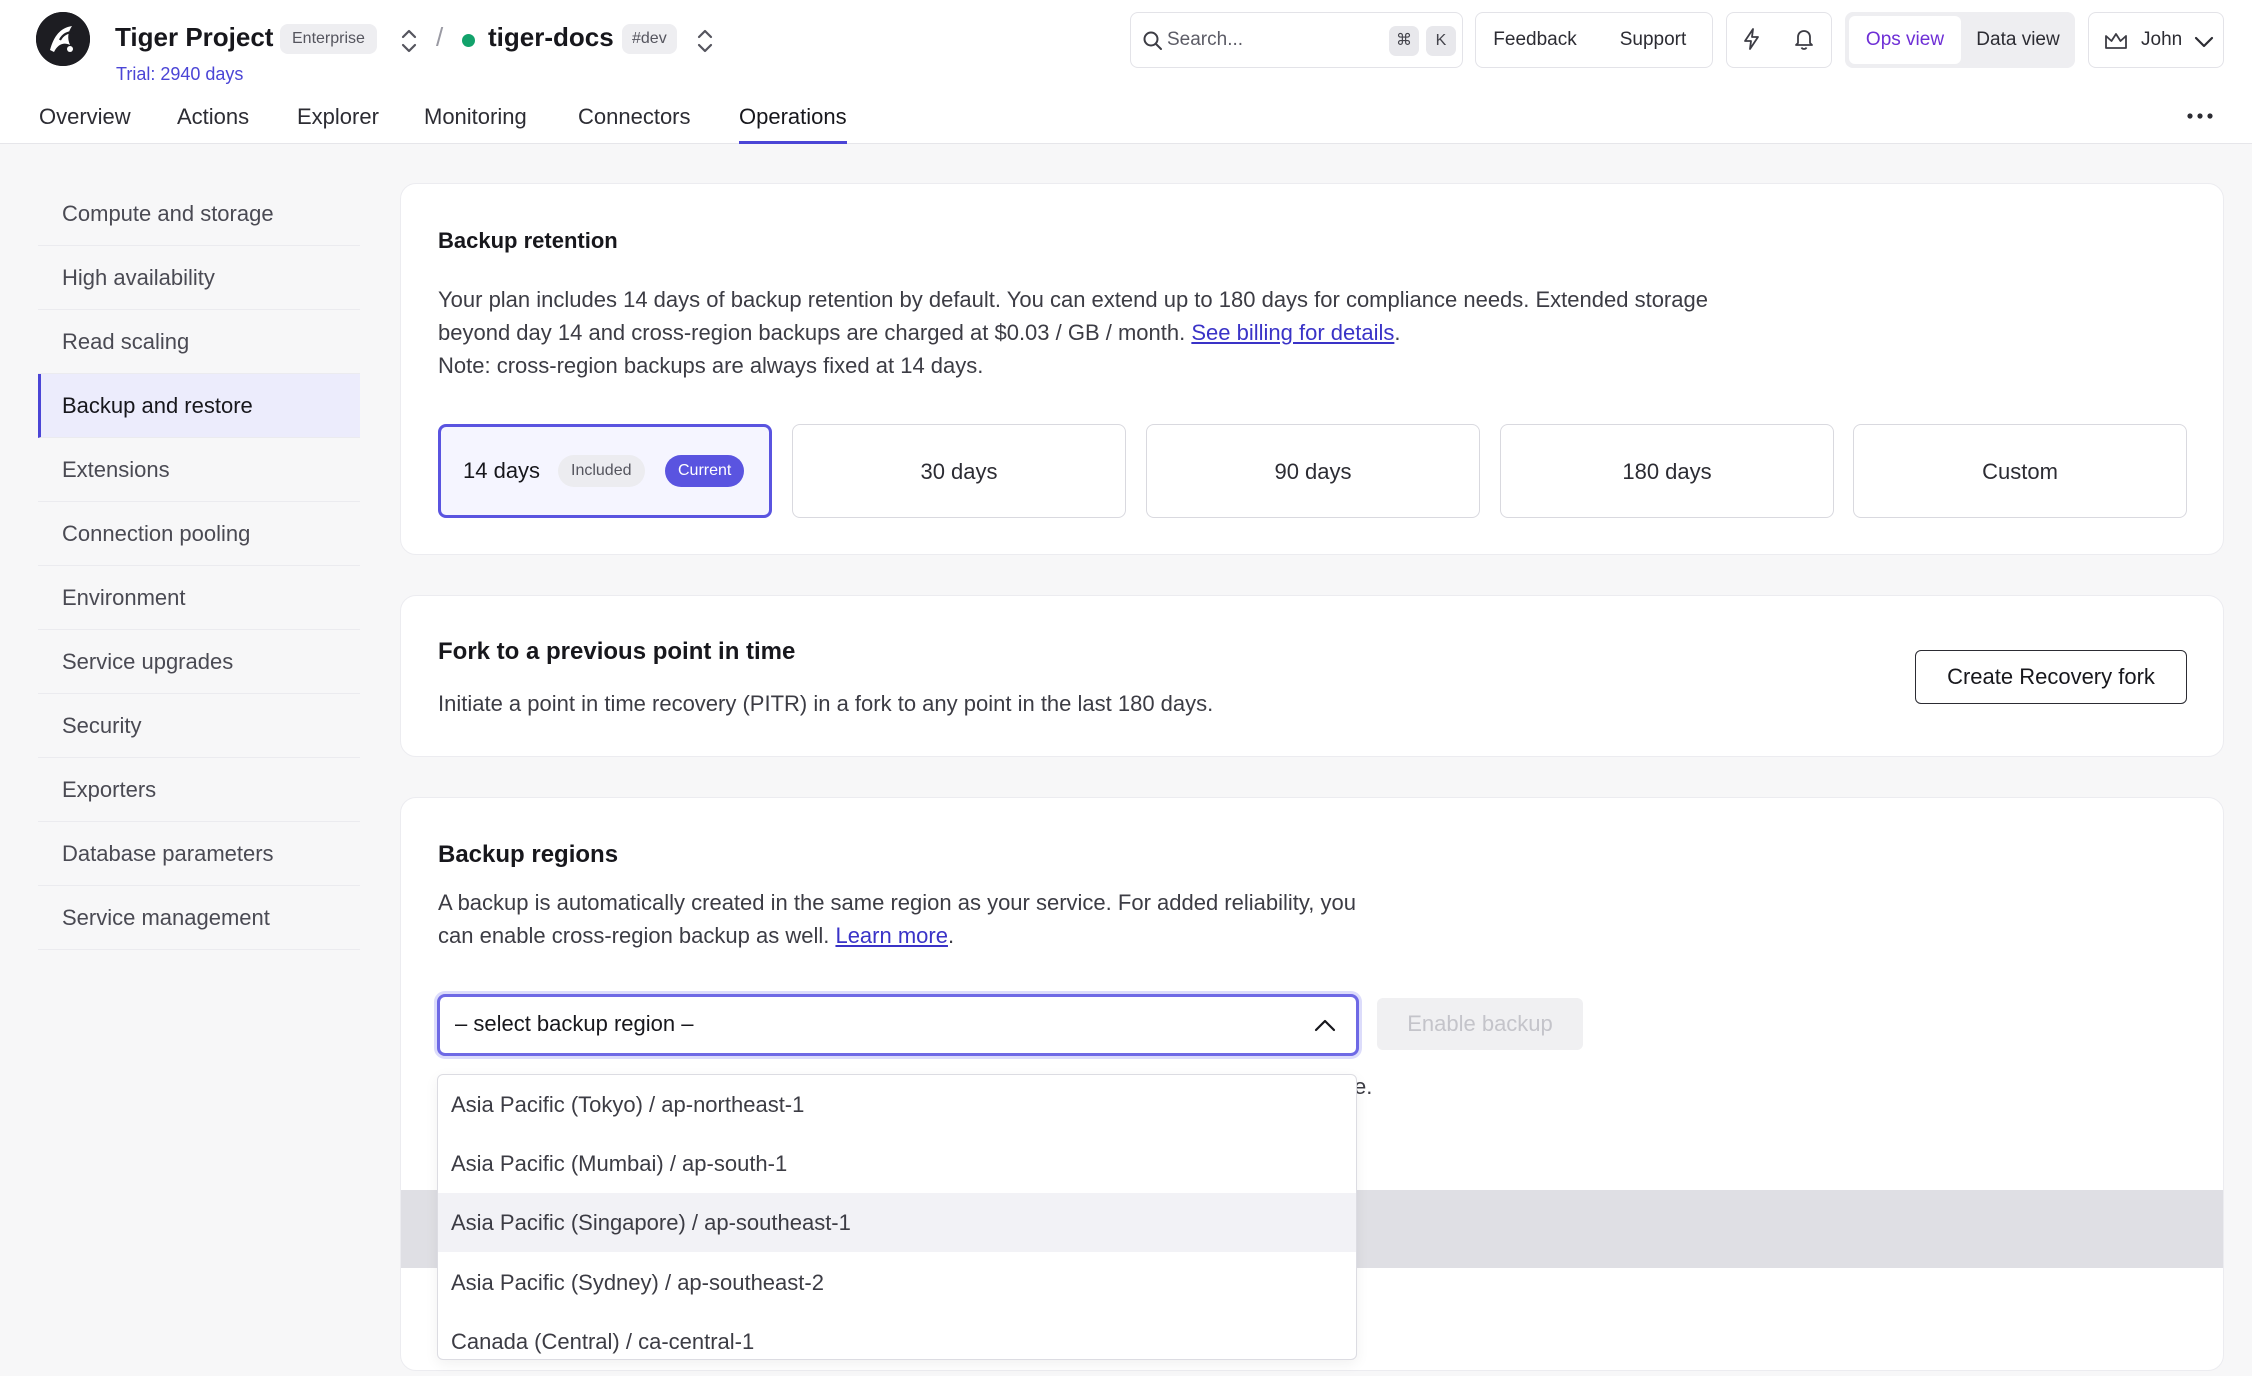 The height and width of the screenshot is (1376, 2252). Describe the element at coordinates (199, 598) in the screenshot. I see `sidebar-item-environment: Environment` at that location.